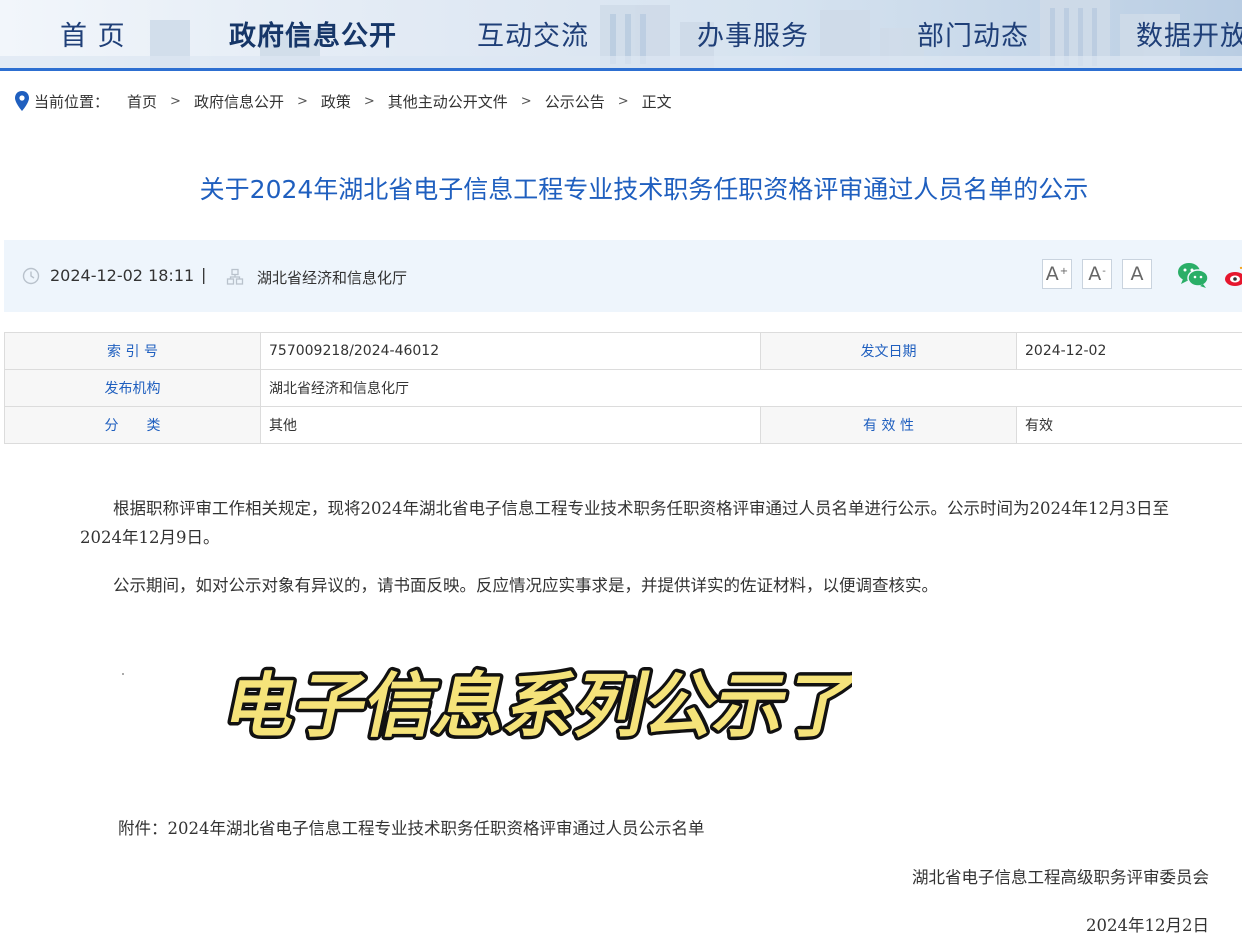 The image size is (1242, 936). What do you see at coordinates (1094, 274) in the screenshot?
I see `font-decrease-label: A` at bounding box center [1094, 274].